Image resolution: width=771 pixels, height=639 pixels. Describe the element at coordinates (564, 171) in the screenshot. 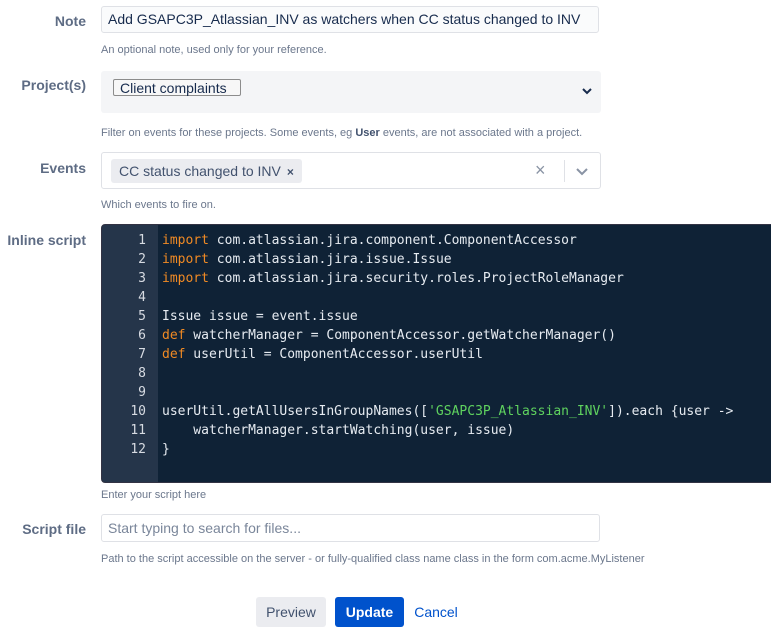

I see `divider` at that location.